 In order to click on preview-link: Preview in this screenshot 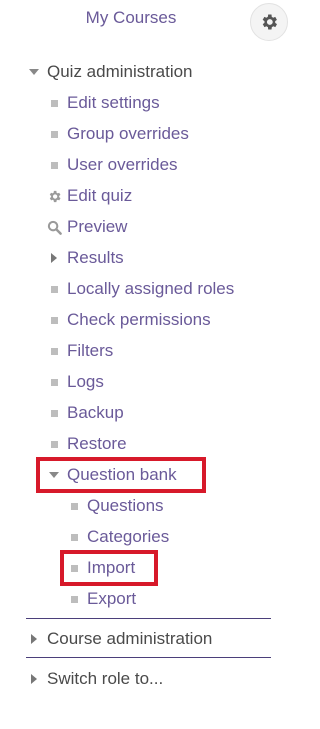, I will do `click(86, 227)`.